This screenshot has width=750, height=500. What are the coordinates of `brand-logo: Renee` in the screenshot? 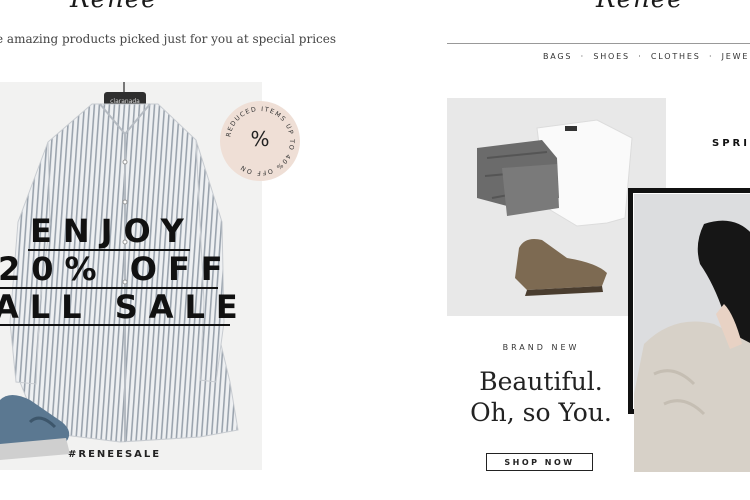 It's located at (113, 7).